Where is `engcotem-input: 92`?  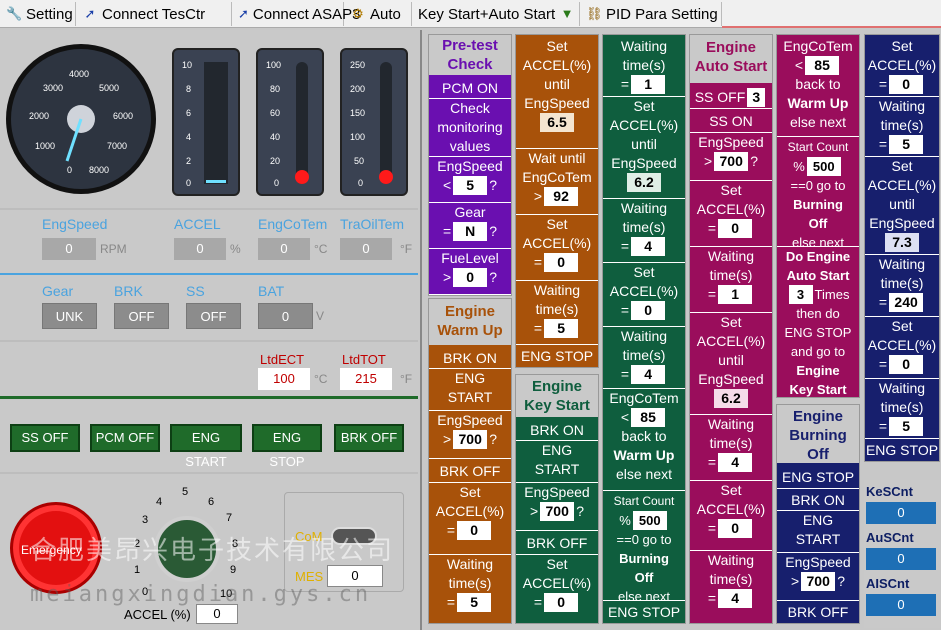 engcotem-input: 92 is located at coordinates (561, 196).